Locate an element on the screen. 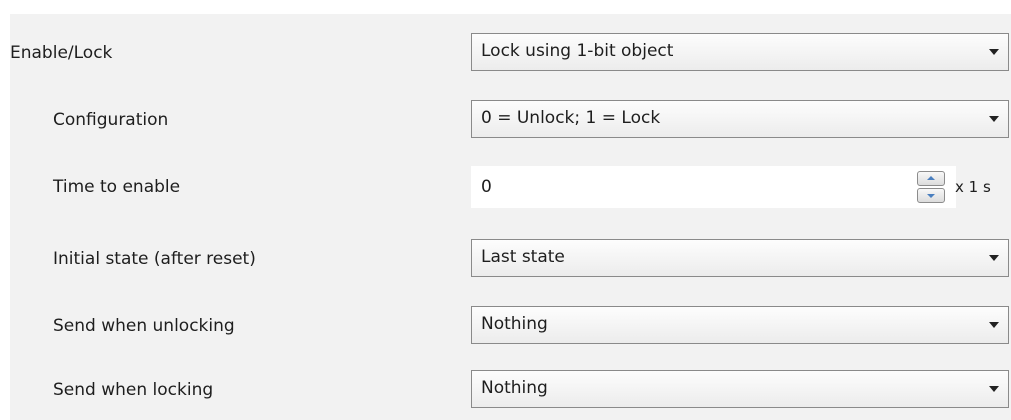 The width and height of the screenshot is (1011, 420). time-to-enable-row: Time to enable 0 x 1 s is located at coordinates (510, 187).